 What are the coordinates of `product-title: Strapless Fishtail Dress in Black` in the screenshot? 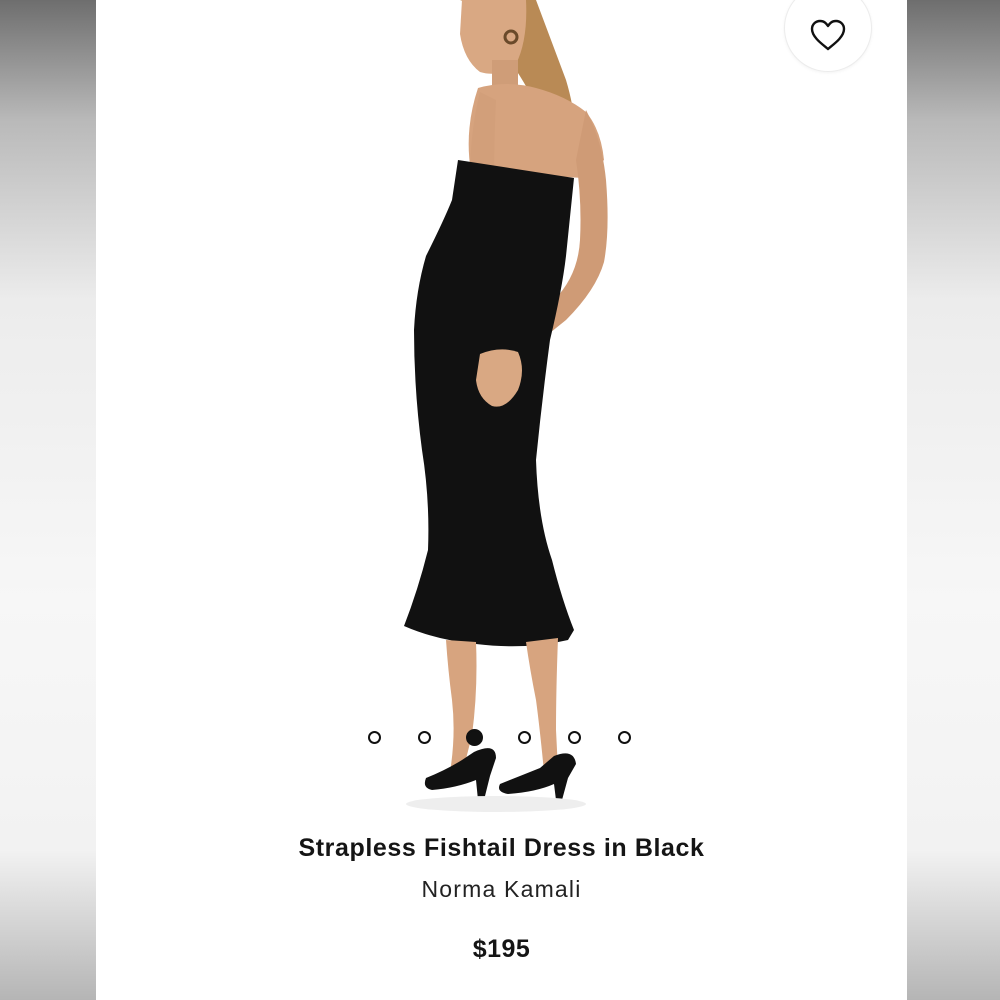 It's located at (501, 848).